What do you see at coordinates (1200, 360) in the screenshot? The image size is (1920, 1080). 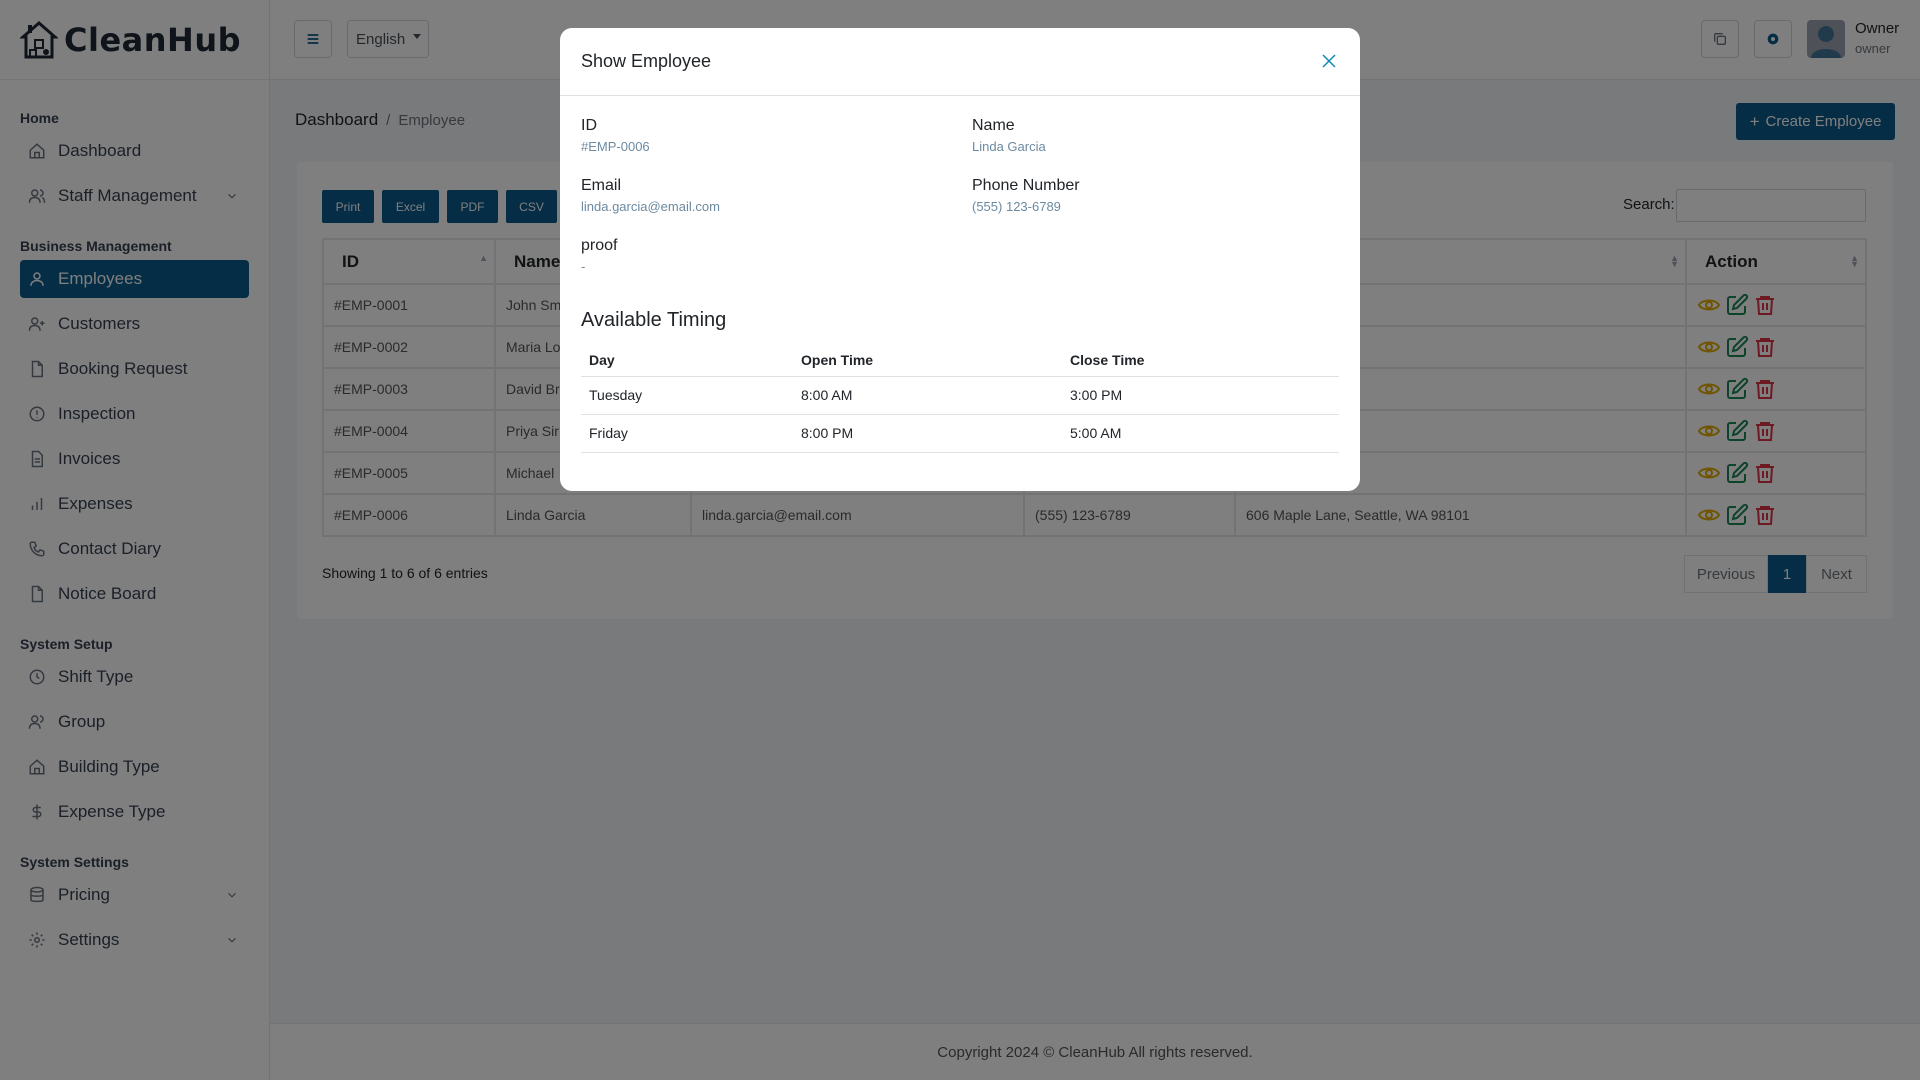 I see `col-close-time: Close Time` at bounding box center [1200, 360].